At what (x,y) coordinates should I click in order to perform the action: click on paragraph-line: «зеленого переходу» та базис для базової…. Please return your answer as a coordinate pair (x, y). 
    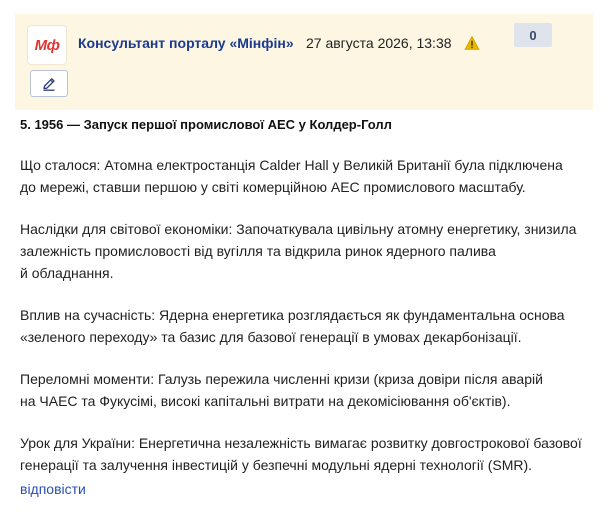
    Looking at the image, I should click on (271, 337).